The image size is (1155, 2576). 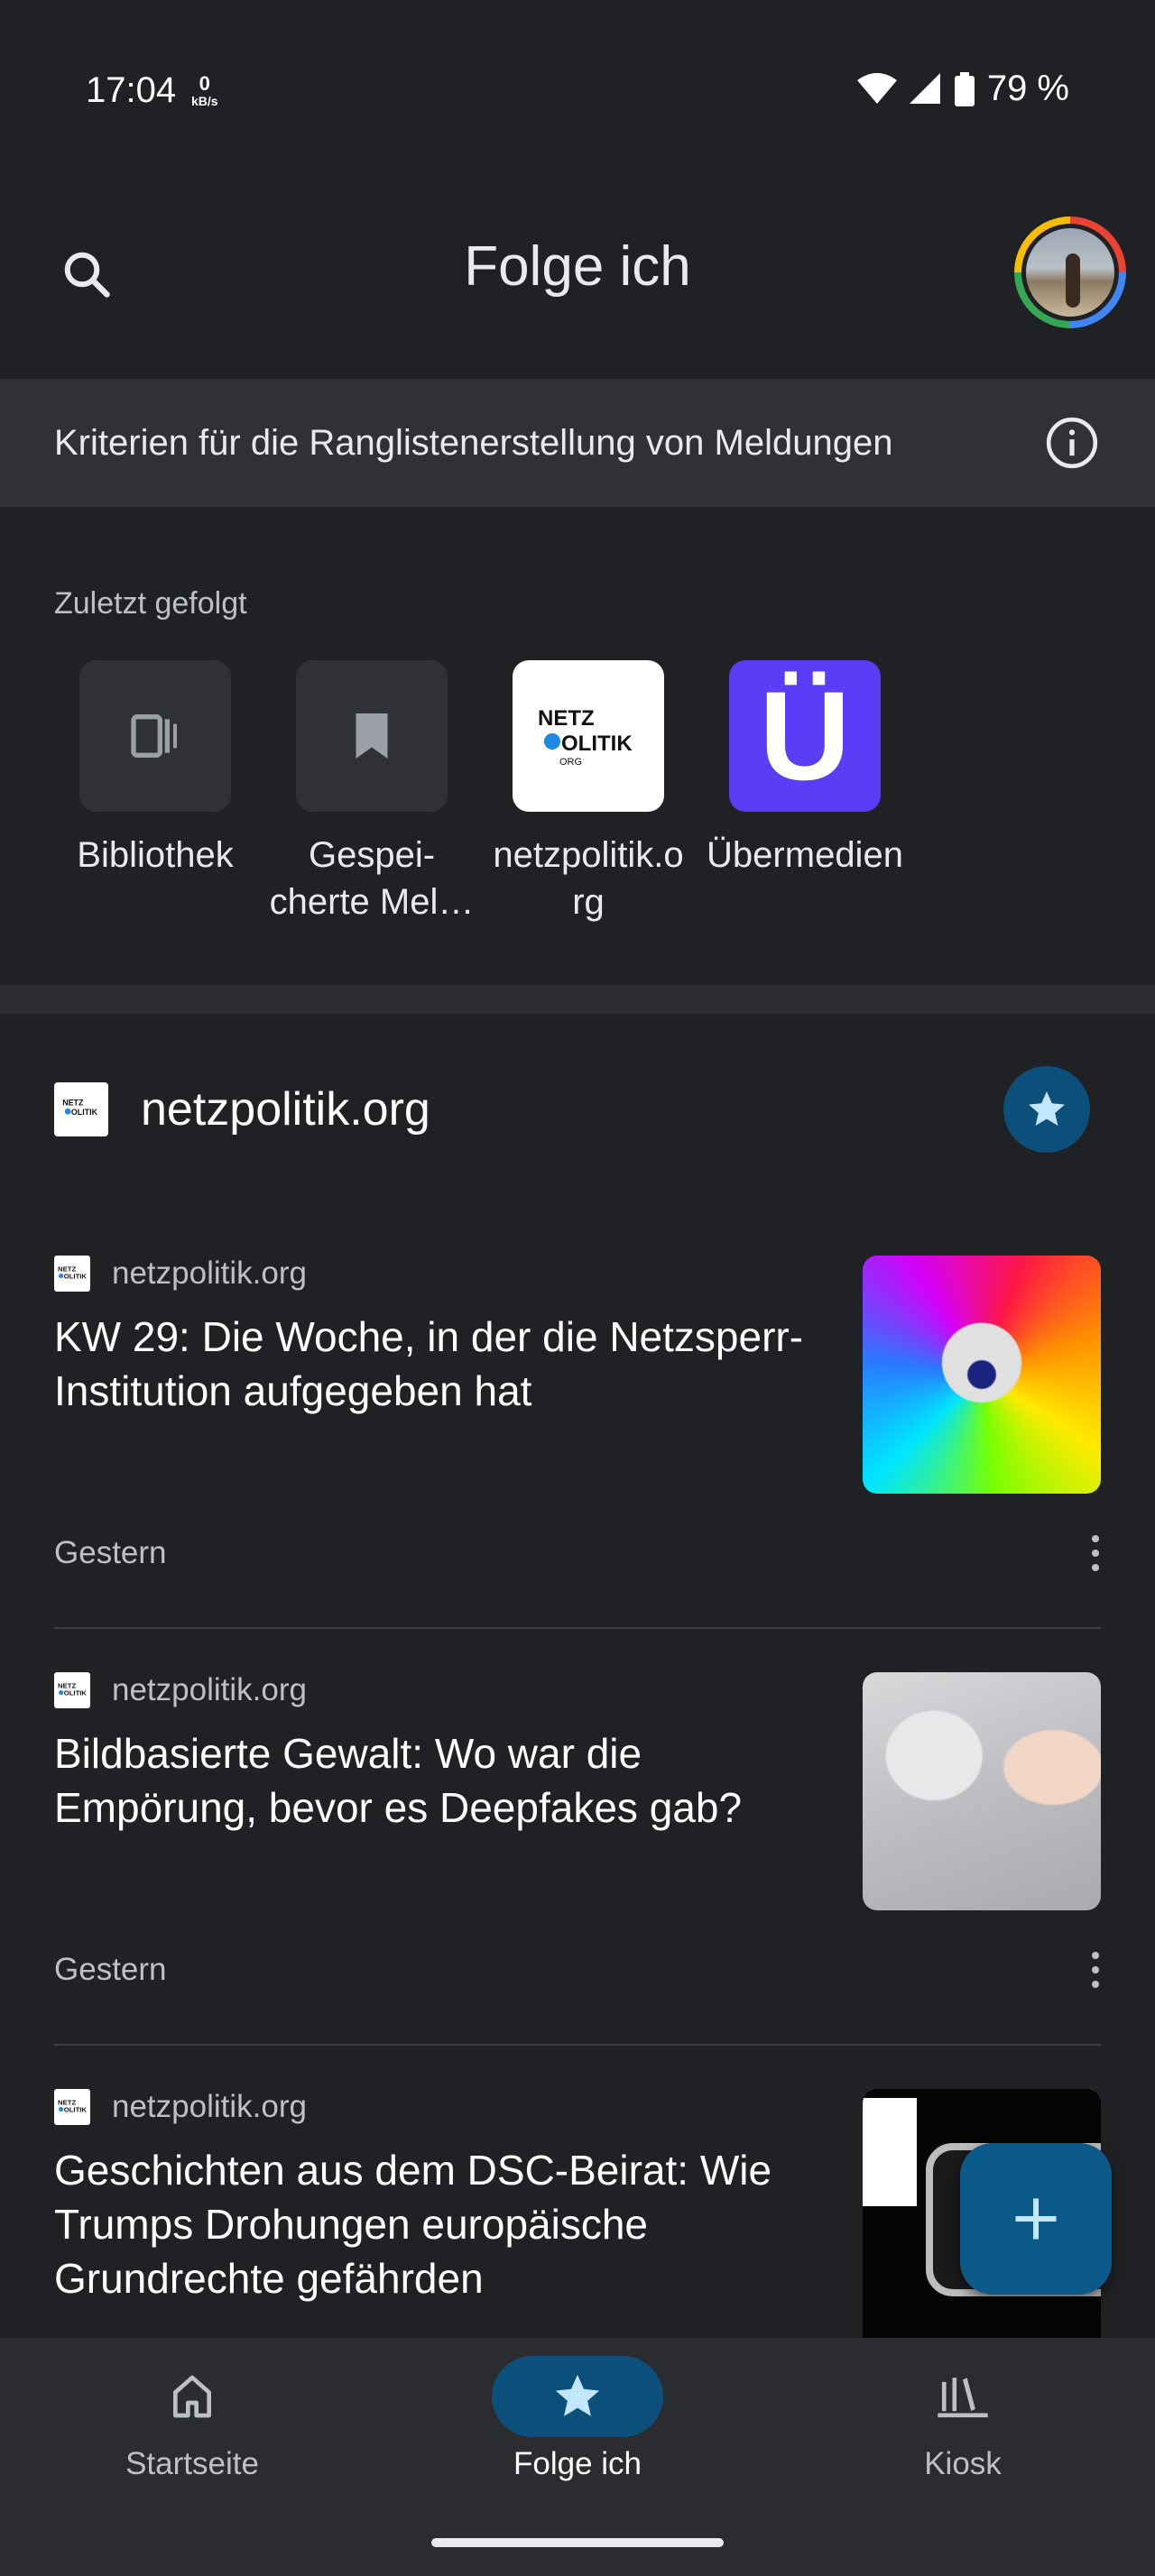 I want to click on uebermedien-logo: Ü, so click(x=805, y=736).